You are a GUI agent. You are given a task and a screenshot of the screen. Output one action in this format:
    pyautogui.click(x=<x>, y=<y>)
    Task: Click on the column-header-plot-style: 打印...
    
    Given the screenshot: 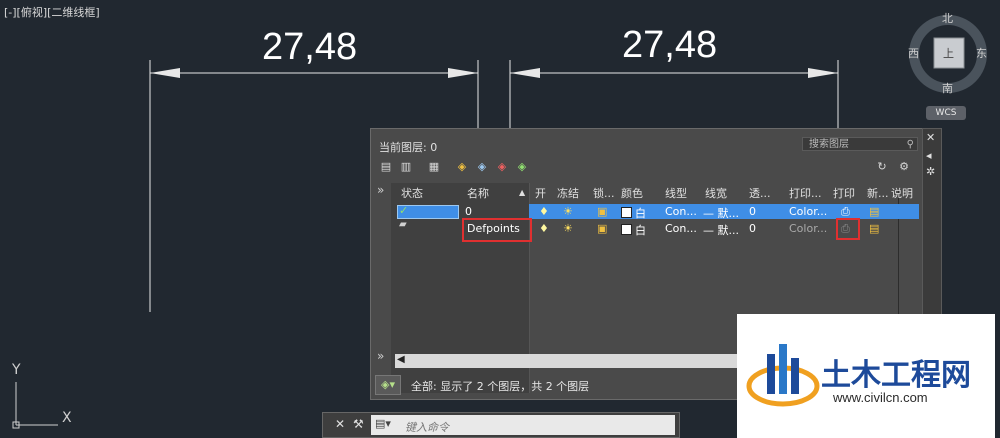 What is the action you would take?
    pyautogui.click(x=805, y=193)
    